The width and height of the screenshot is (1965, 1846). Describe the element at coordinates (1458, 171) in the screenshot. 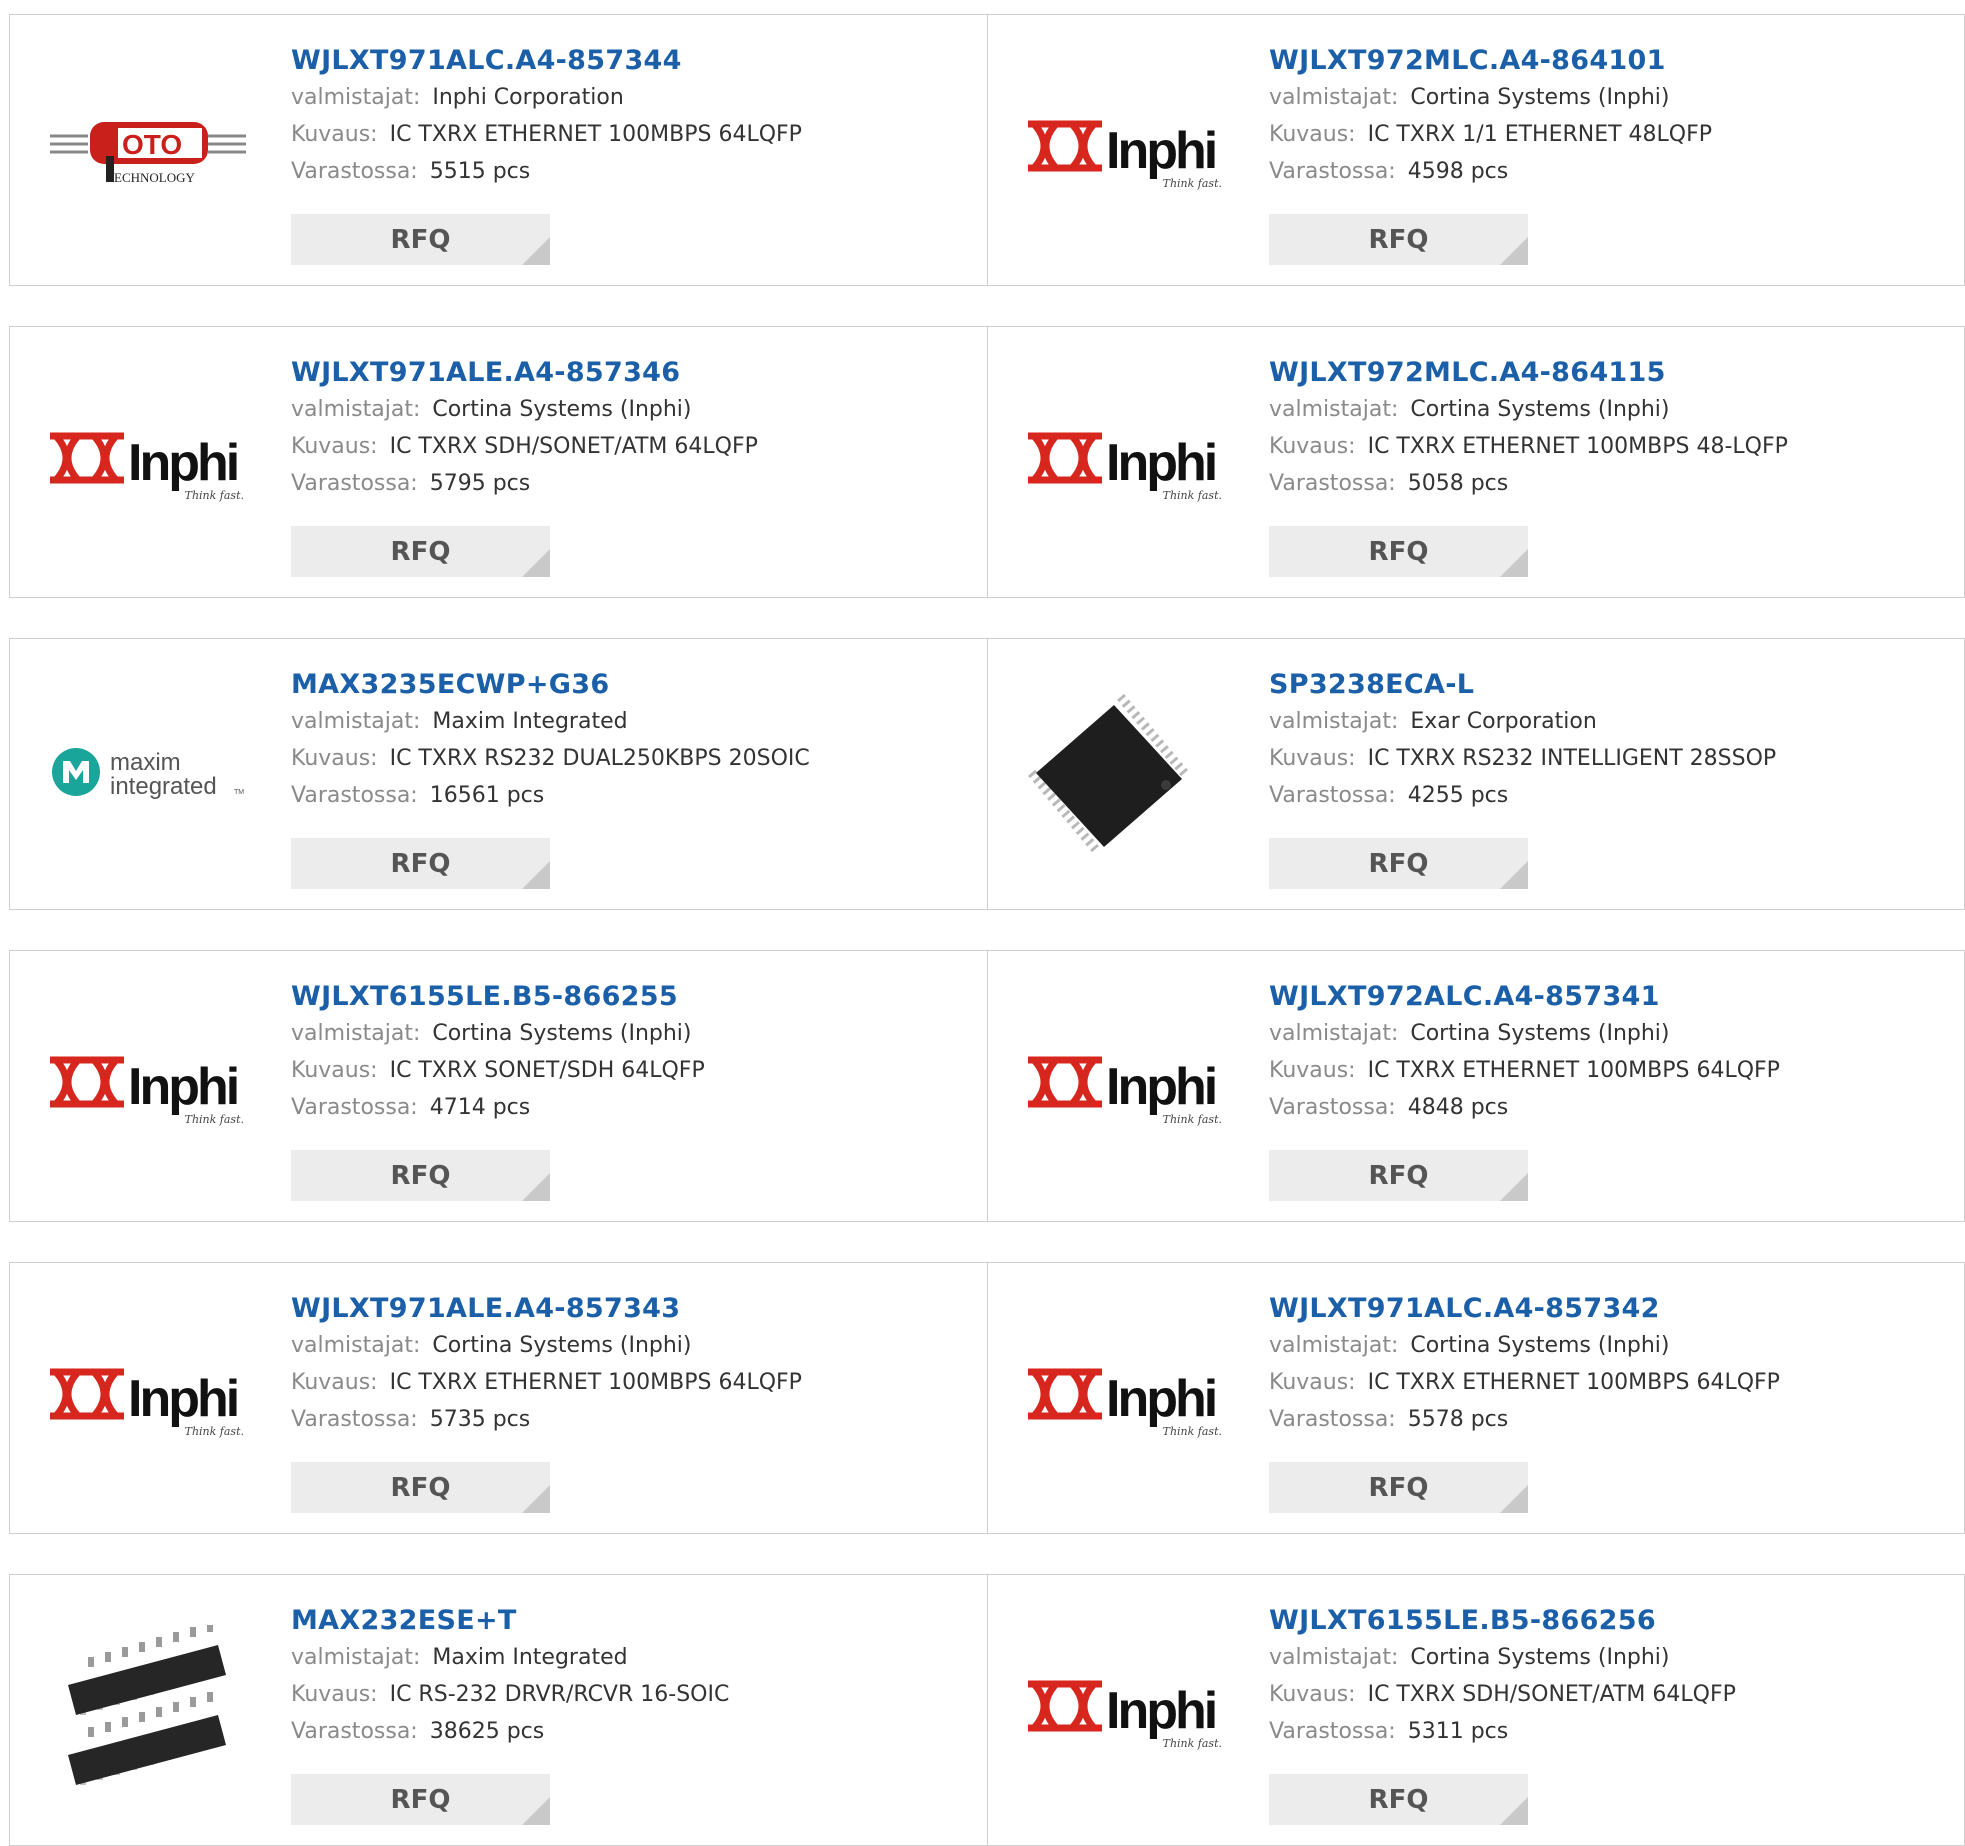

I see `stock-value: 4598 pcs` at that location.